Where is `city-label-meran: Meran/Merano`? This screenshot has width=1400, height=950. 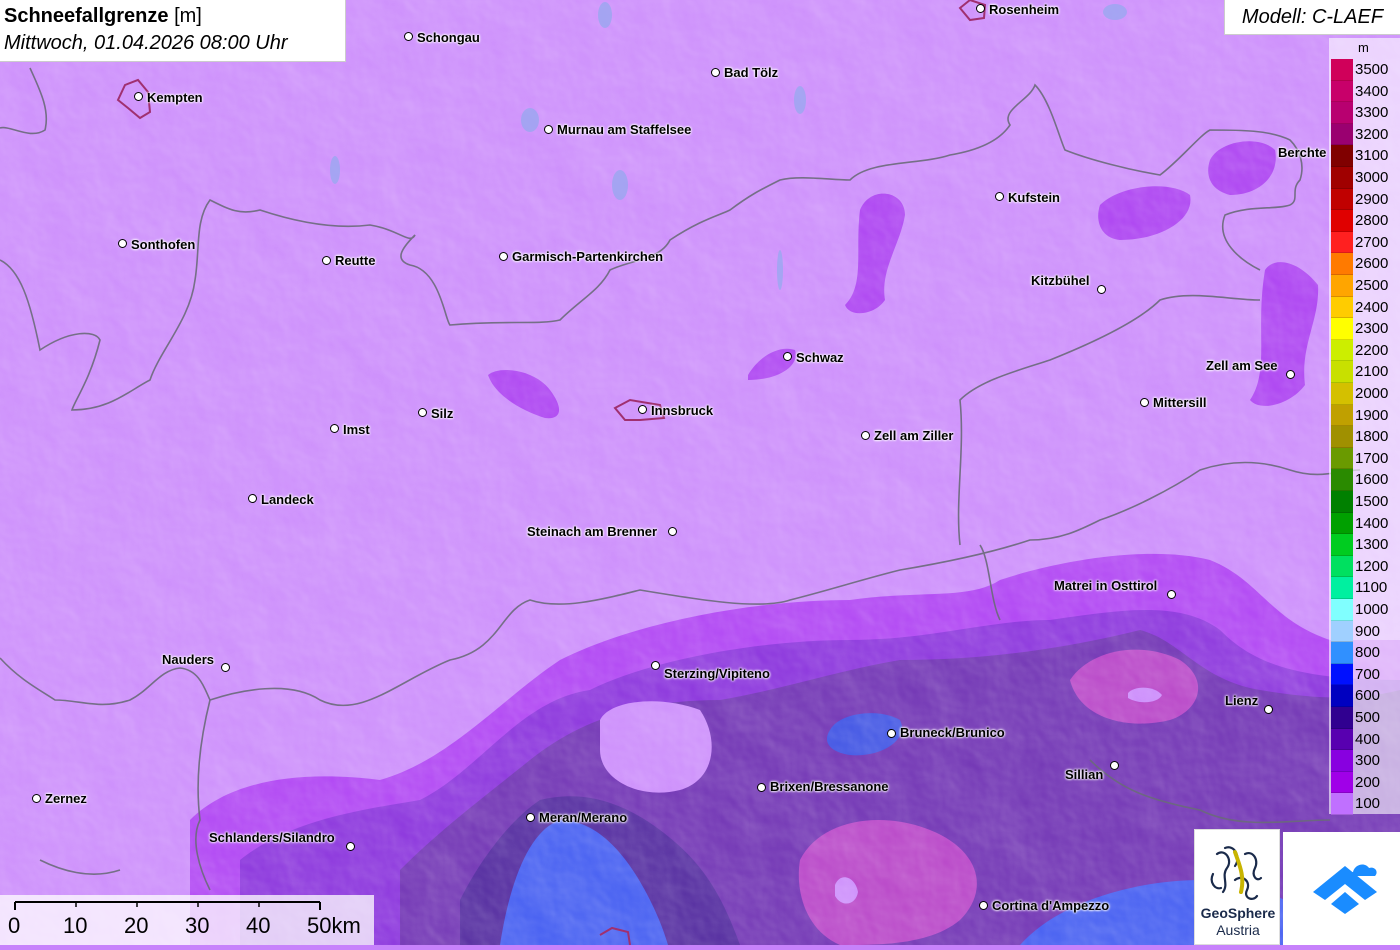 city-label-meran: Meran/Merano is located at coordinates (583, 818).